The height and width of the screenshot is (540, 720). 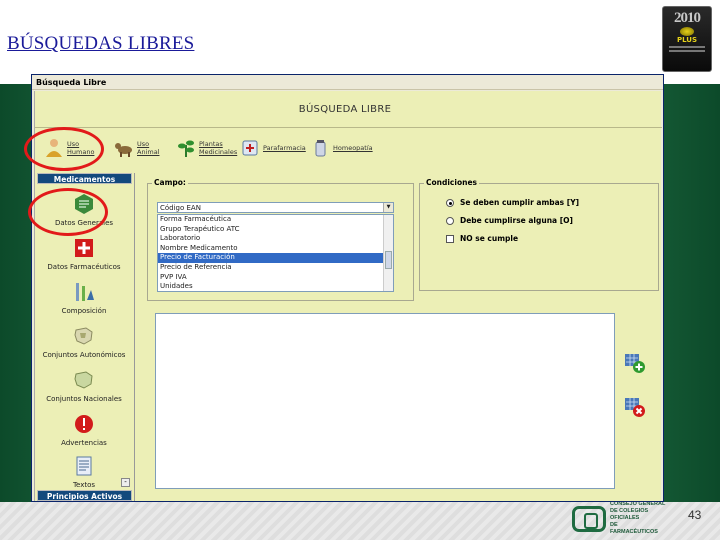 What do you see at coordinates (687, 31) in the screenshot?
I see `lotus-icon` at bounding box center [687, 31].